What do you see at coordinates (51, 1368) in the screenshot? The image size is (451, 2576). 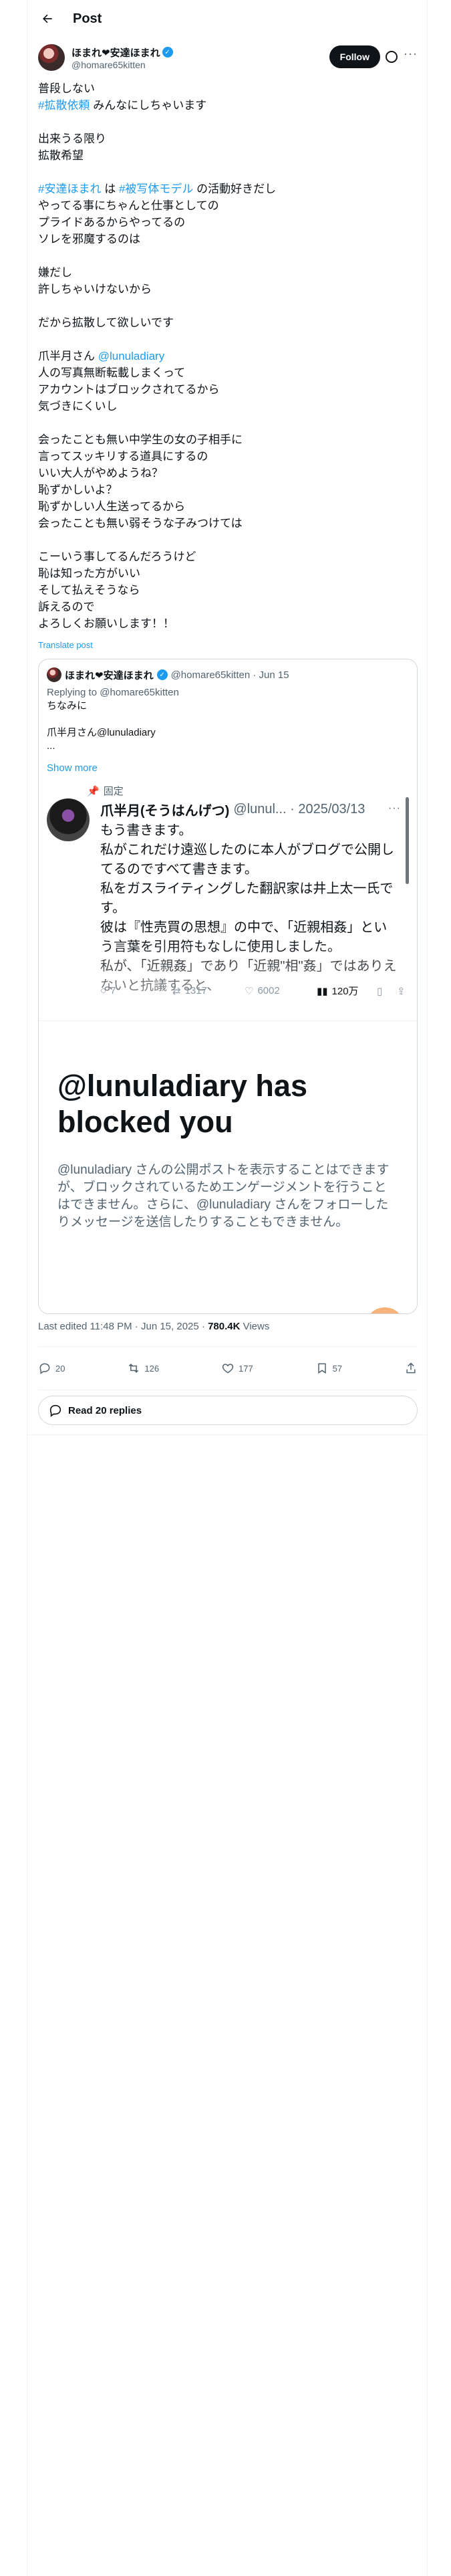 I see `reply-button: 20` at bounding box center [51, 1368].